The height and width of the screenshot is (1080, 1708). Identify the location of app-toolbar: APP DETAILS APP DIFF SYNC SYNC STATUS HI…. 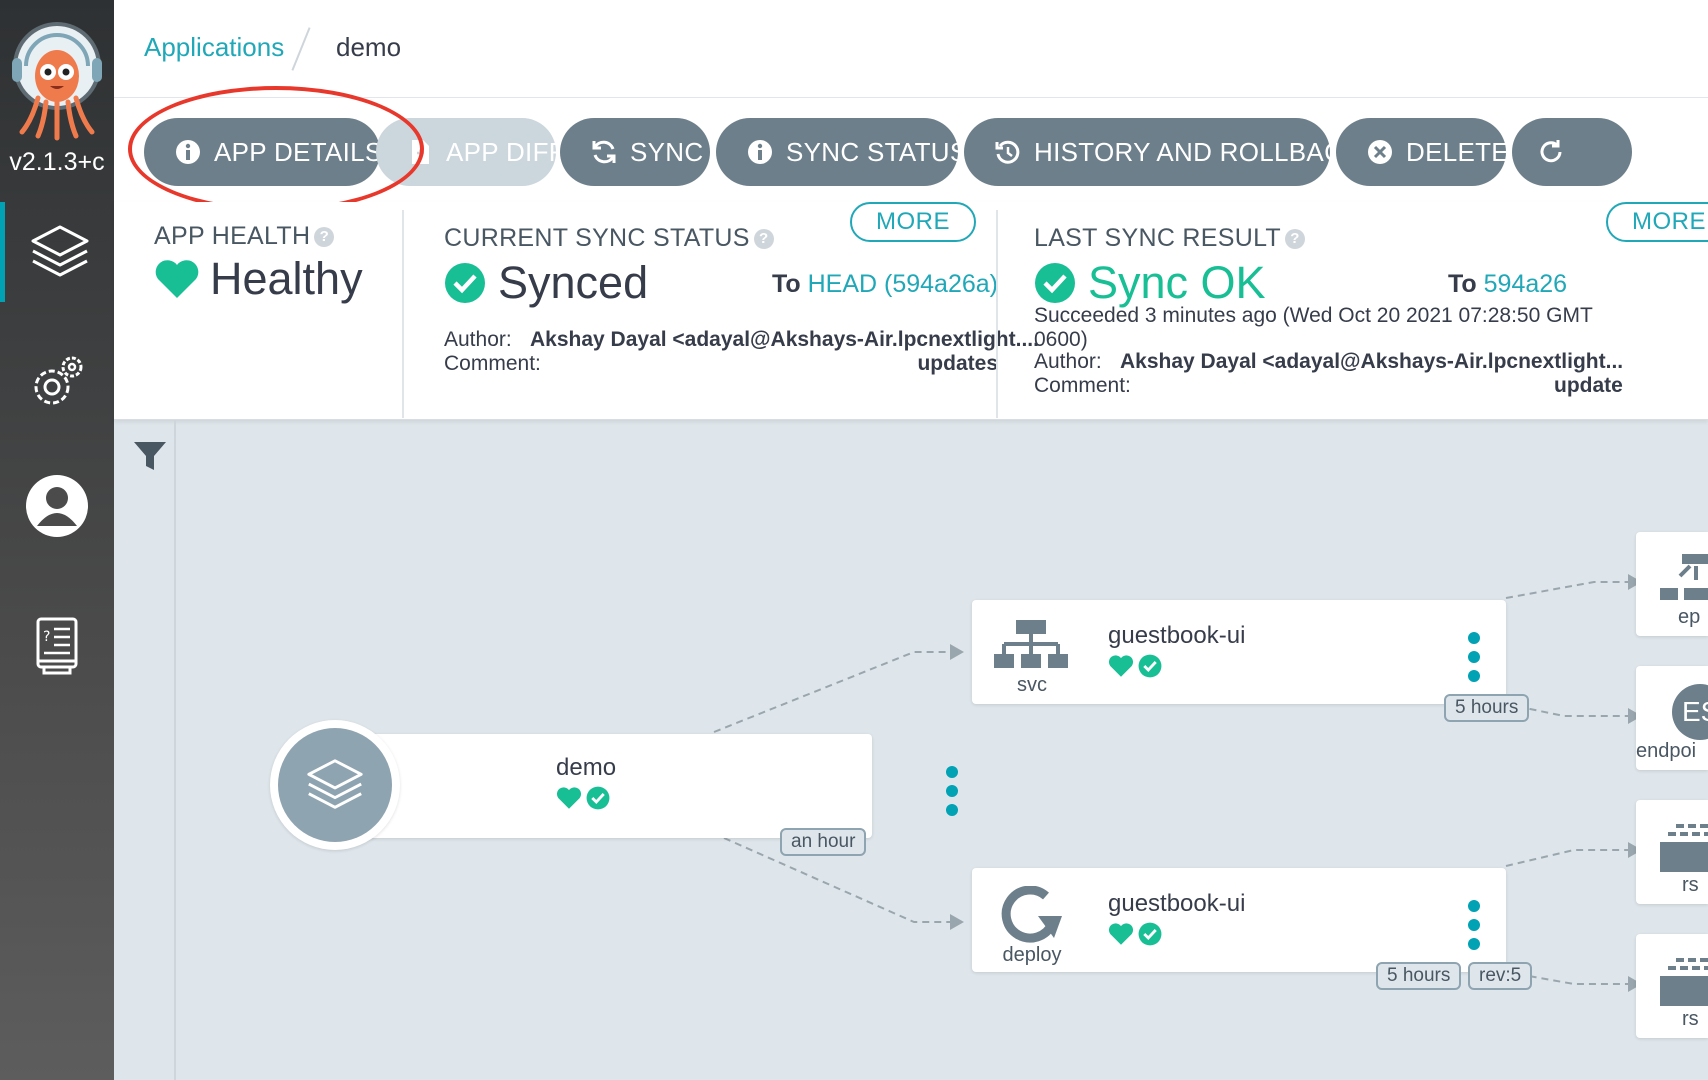
(911, 150).